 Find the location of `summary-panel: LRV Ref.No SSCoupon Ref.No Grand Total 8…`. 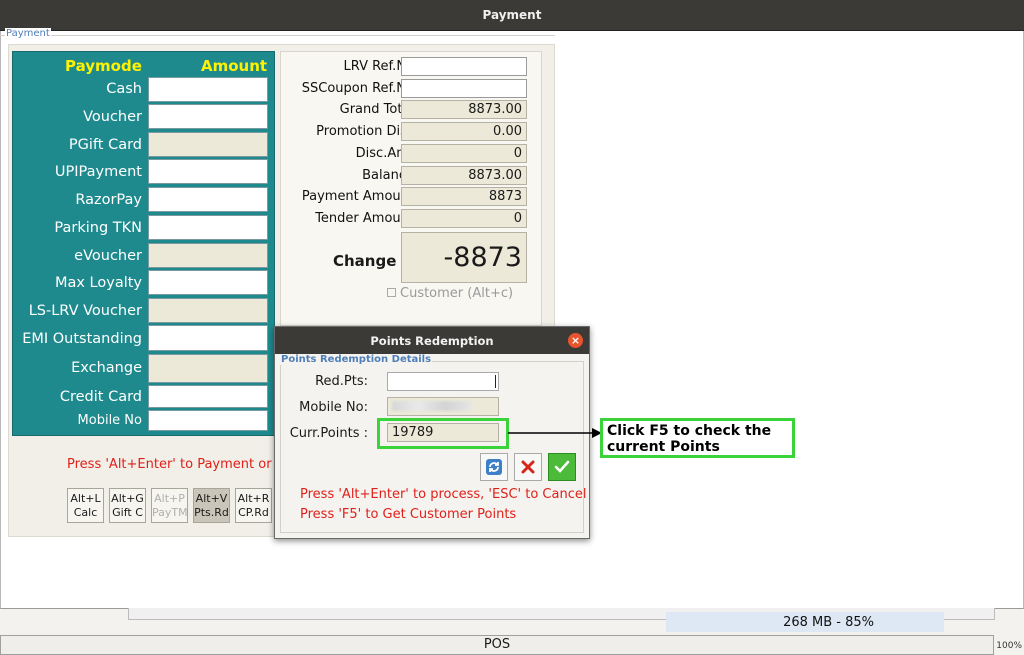

summary-panel: LRV Ref.No SSCoupon Ref.No Grand Total 8… is located at coordinates (411, 188).